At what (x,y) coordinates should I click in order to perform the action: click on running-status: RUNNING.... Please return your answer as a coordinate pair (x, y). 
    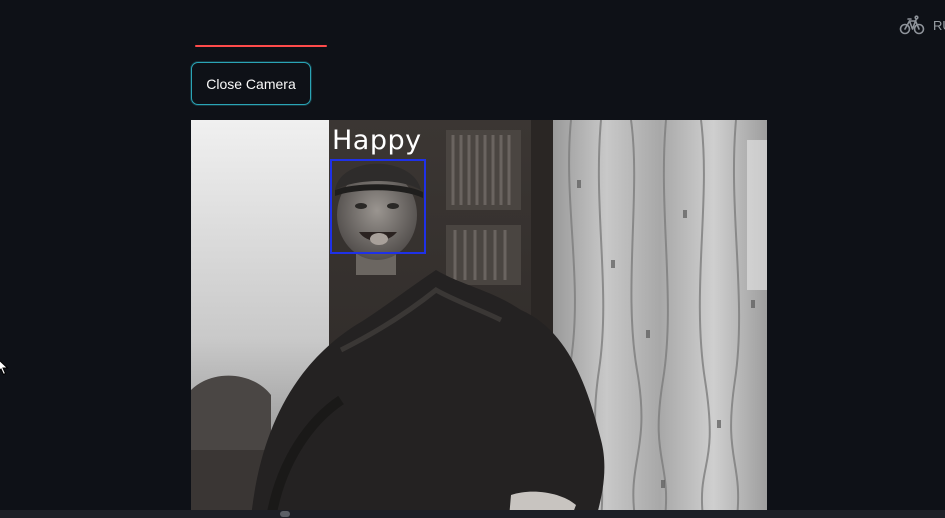
    Looking at the image, I should click on (922, 25).